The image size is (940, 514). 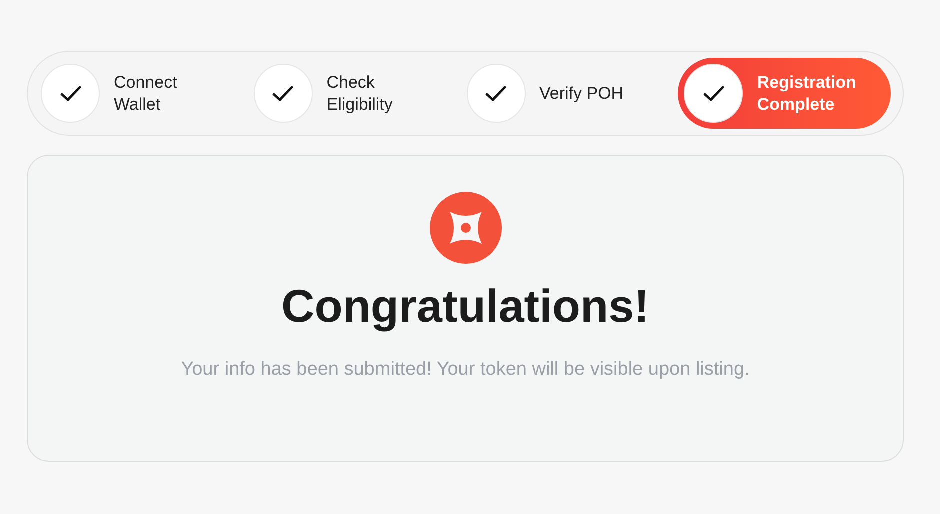 What do you see at coordinates (582, 93) in the screenshot?
I see `step-label: Verify POH` at bounding box center [582, 93].